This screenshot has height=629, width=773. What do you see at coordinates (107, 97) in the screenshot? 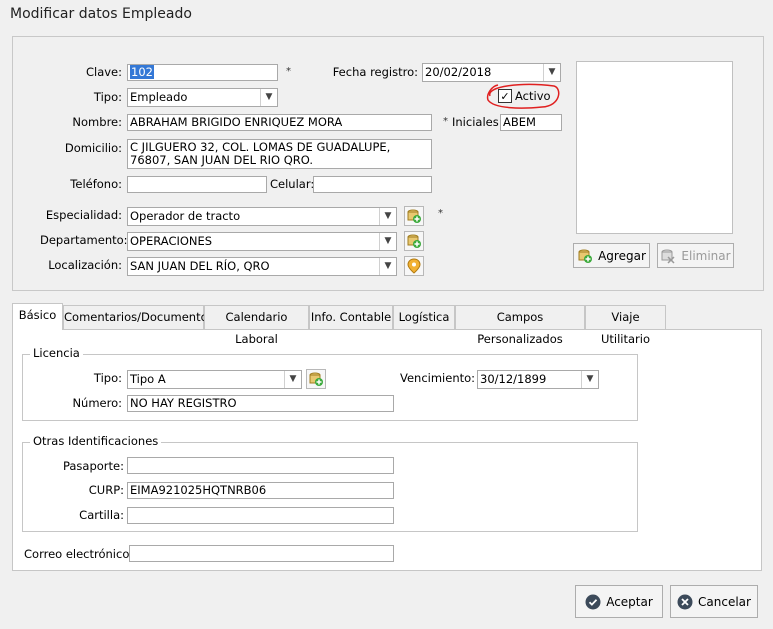
I see `tipo-label: Tipo:` at bounding box center [107, 97].